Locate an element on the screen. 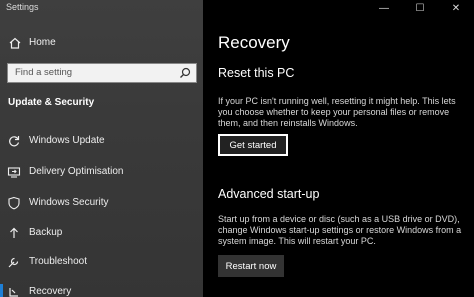 The image size is (474, 297). search-placeholder: Find a setting is located at coordinates (44, 72).